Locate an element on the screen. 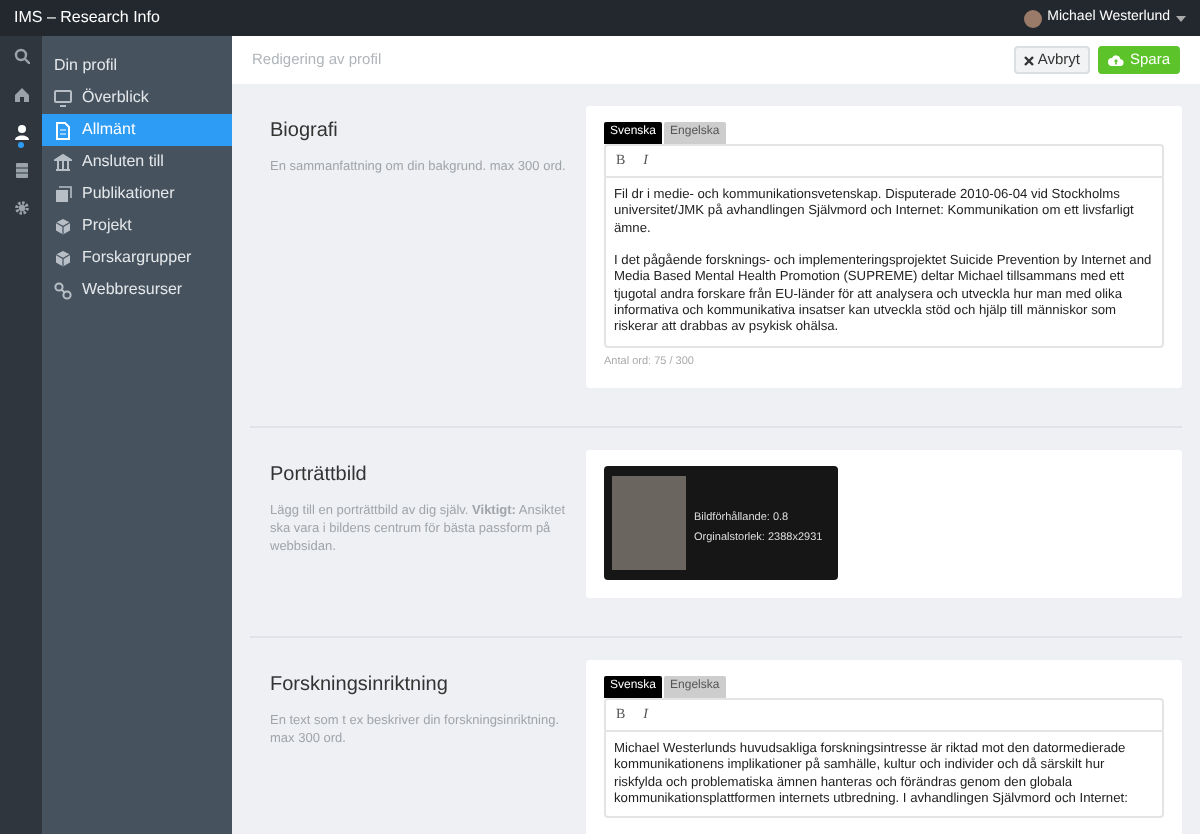  app-title: IMS – Research Info is located at coordinates (87, 18).